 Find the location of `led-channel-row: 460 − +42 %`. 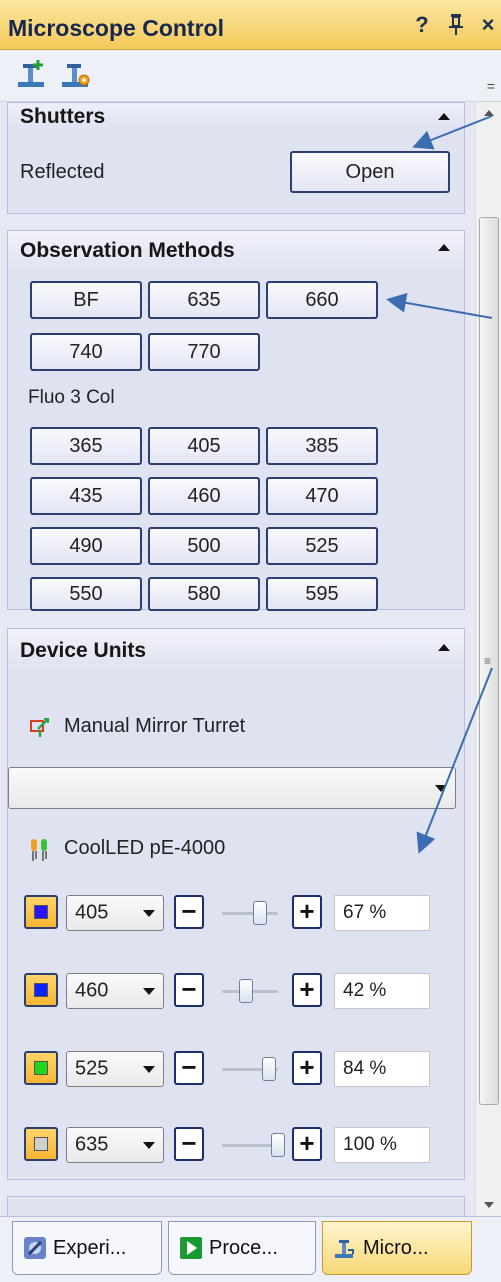

led-channel-row: 460 − +42 % is located at coordinates (237, 991).